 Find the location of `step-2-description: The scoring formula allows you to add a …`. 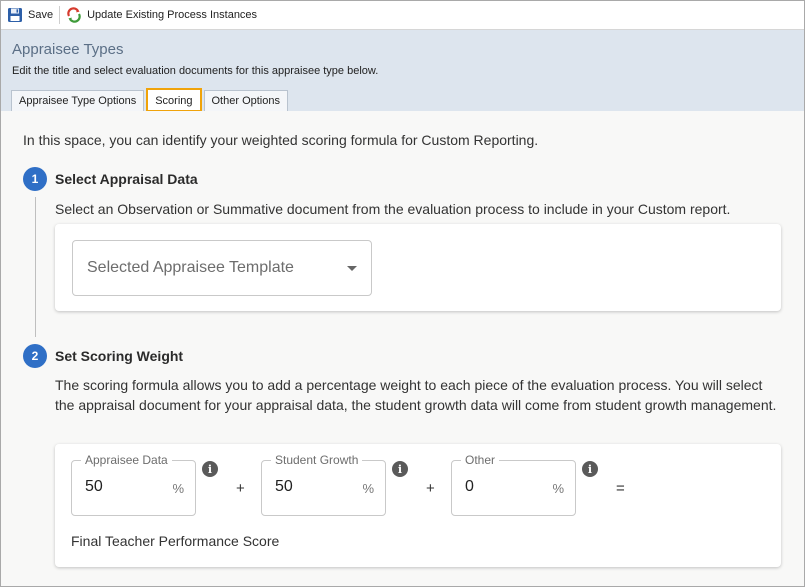

step-2-description: The scoring formula allows you to add a … is located at coordinates (416, 395).